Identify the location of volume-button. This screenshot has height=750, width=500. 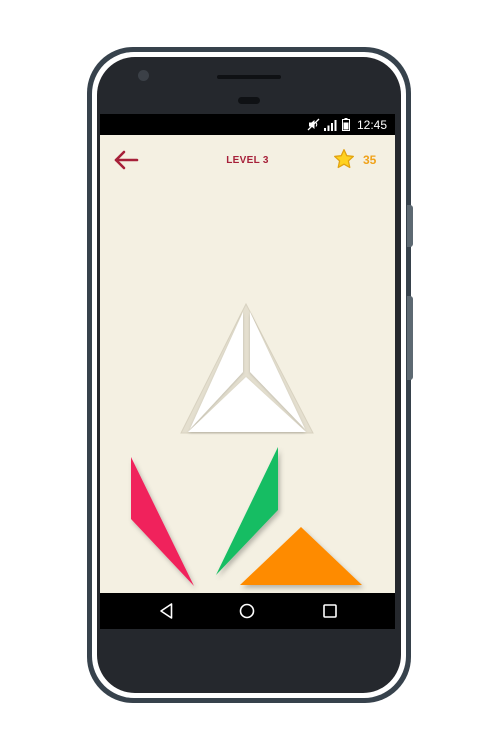
(410, 226).